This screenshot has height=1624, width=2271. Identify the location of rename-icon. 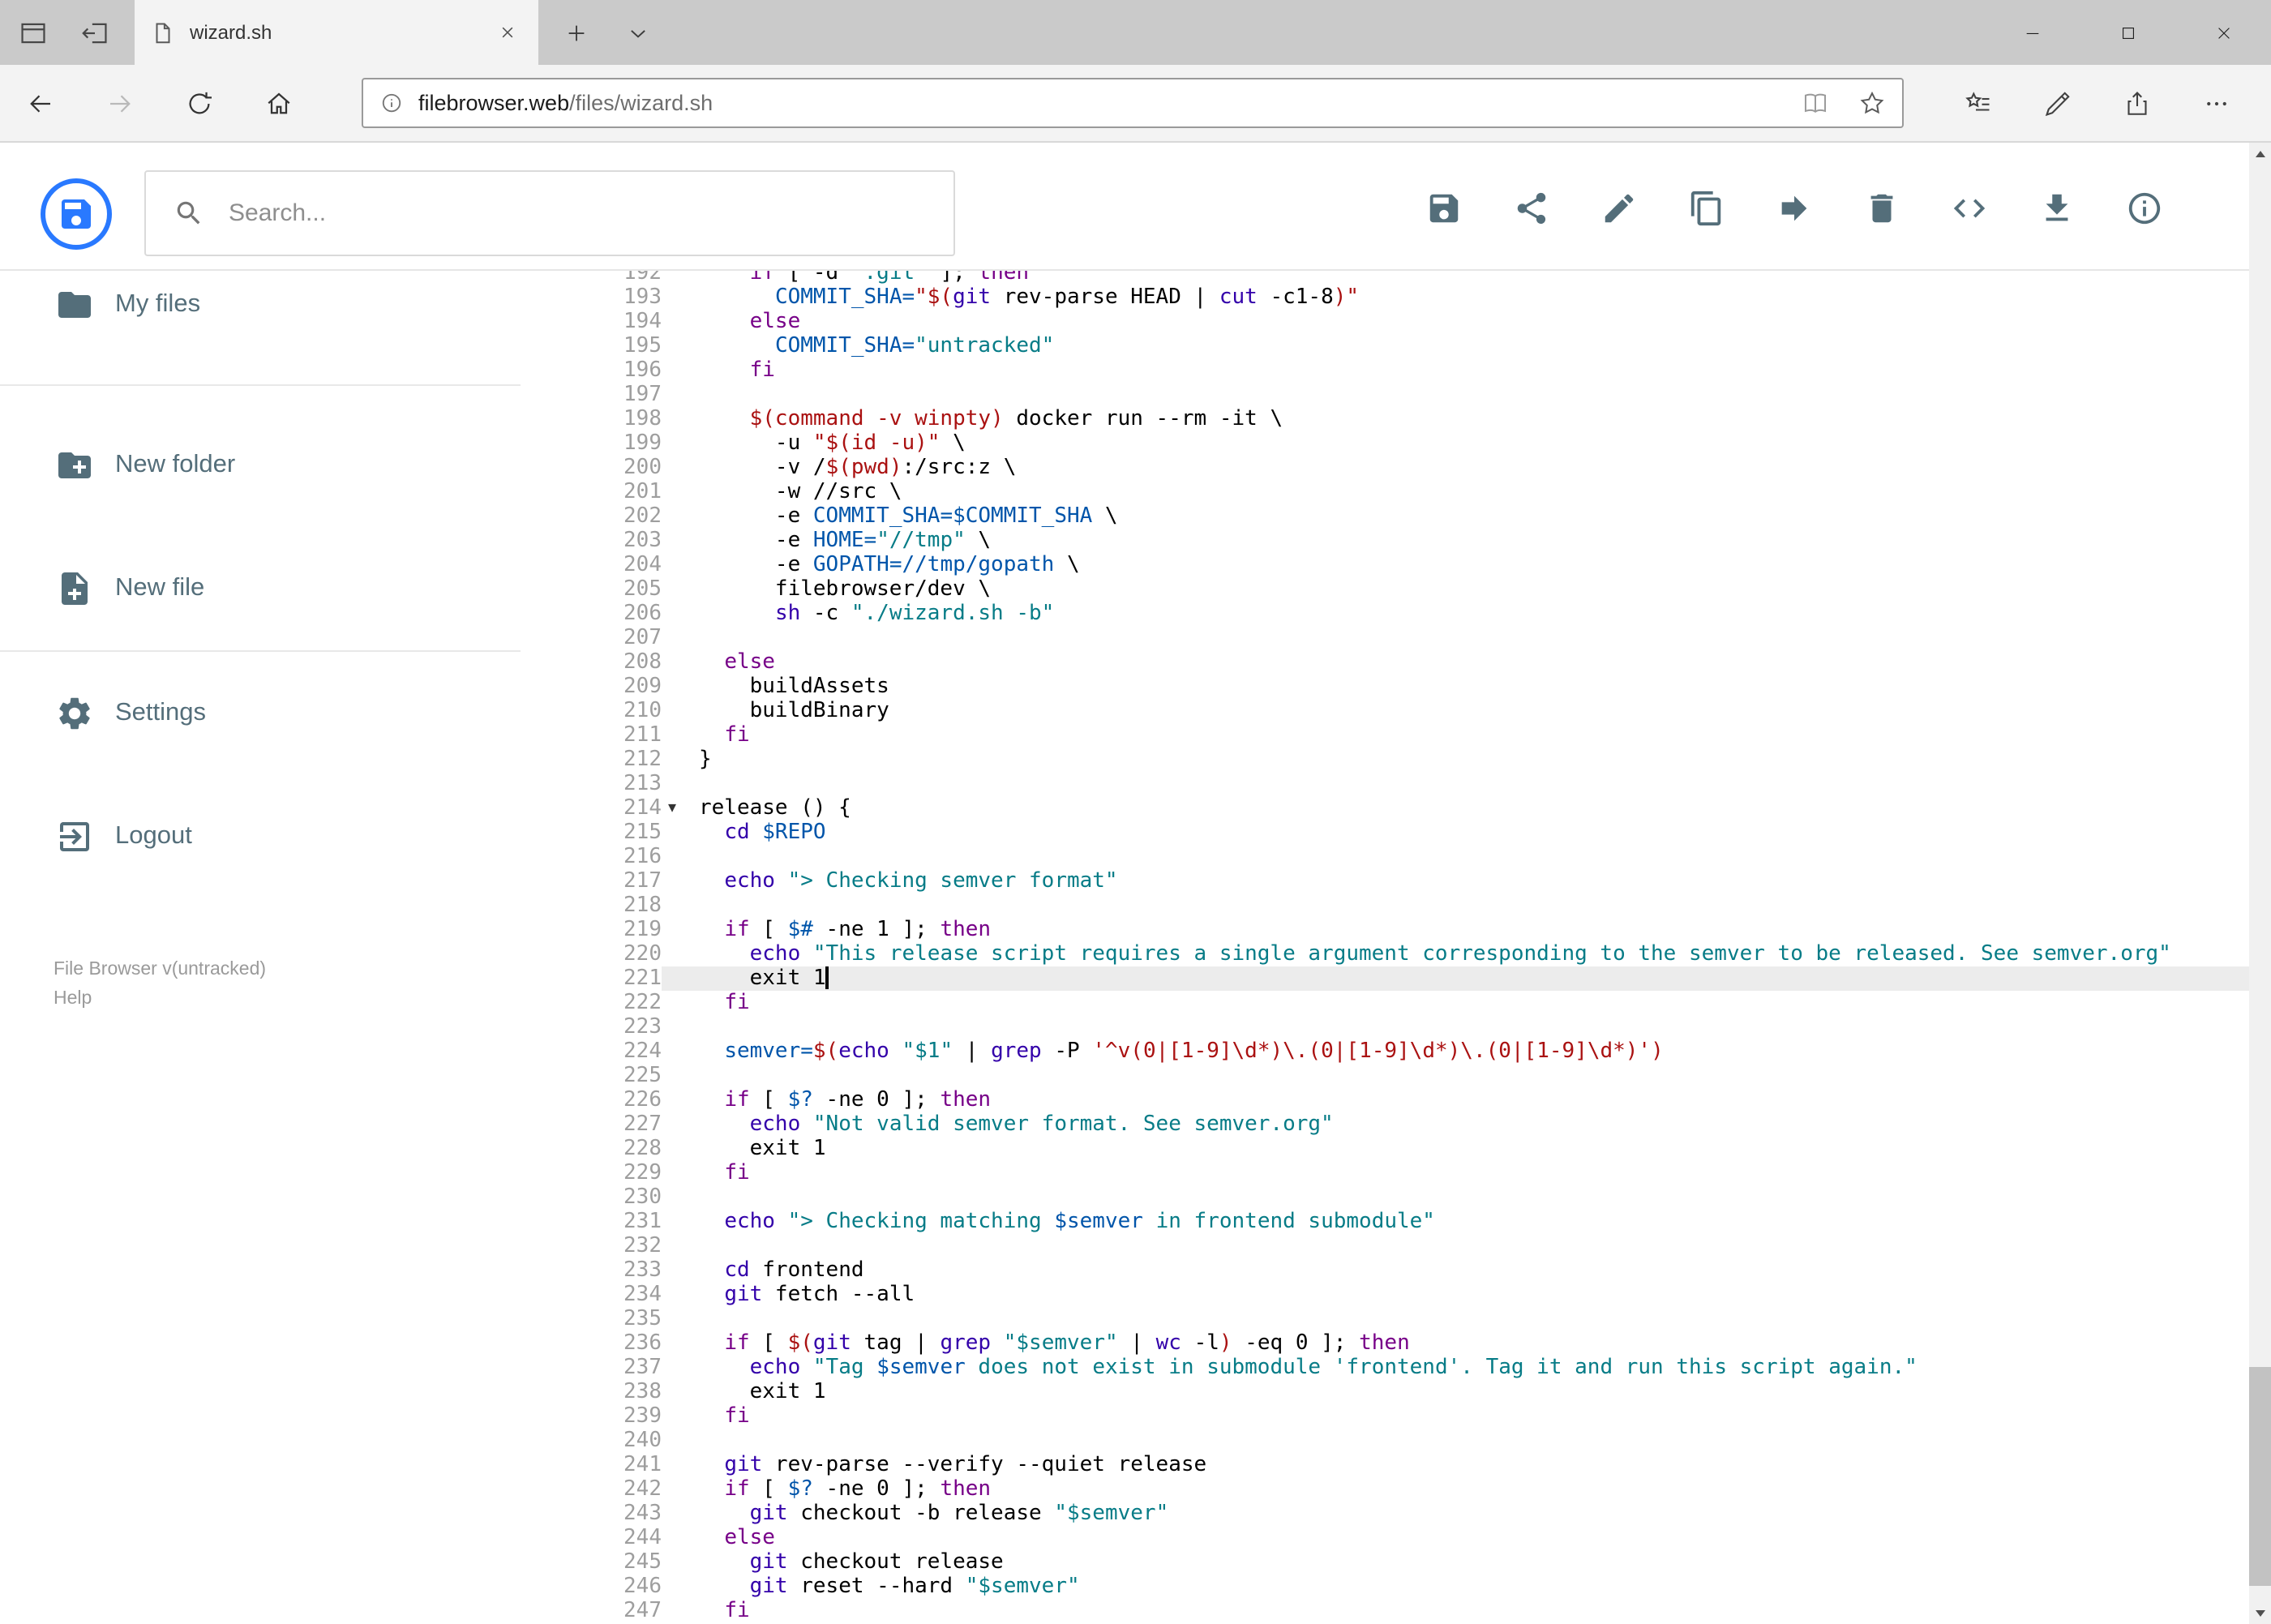
(1620, 208).